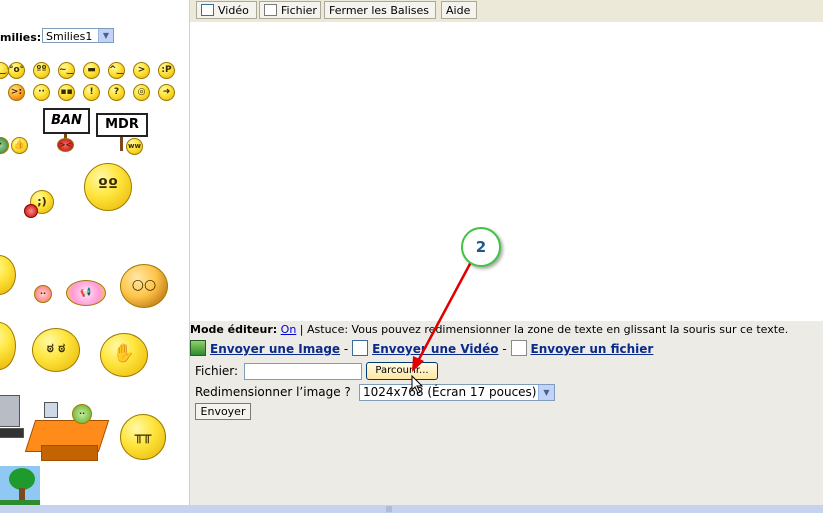 The width and height of the screenshot is (823, 513). I want to click on arrow-line, so click(444, 311).